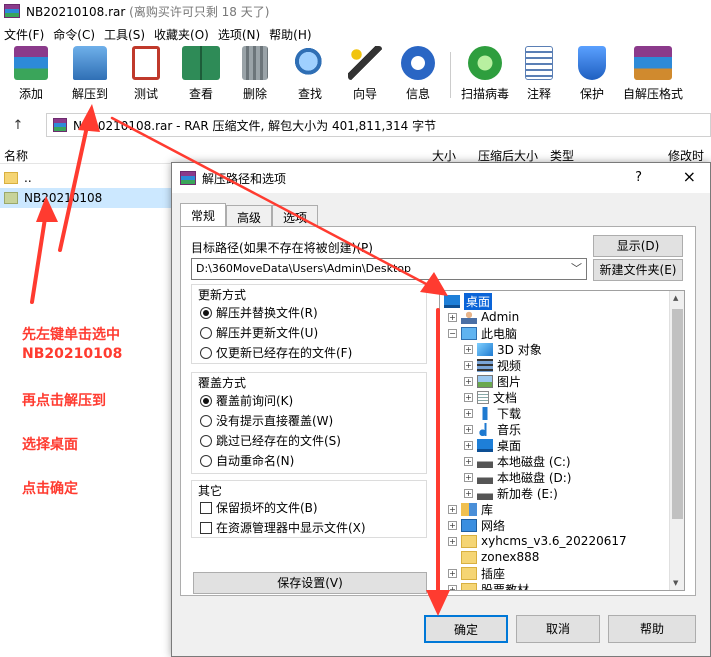 The height and width of the screenshot is (657, 711). Describe the element at coordinates (283, 527) in the screenshot. I see `checkbox-show-in-explorer: 在资源管理器中显示文件(X)` at that location.